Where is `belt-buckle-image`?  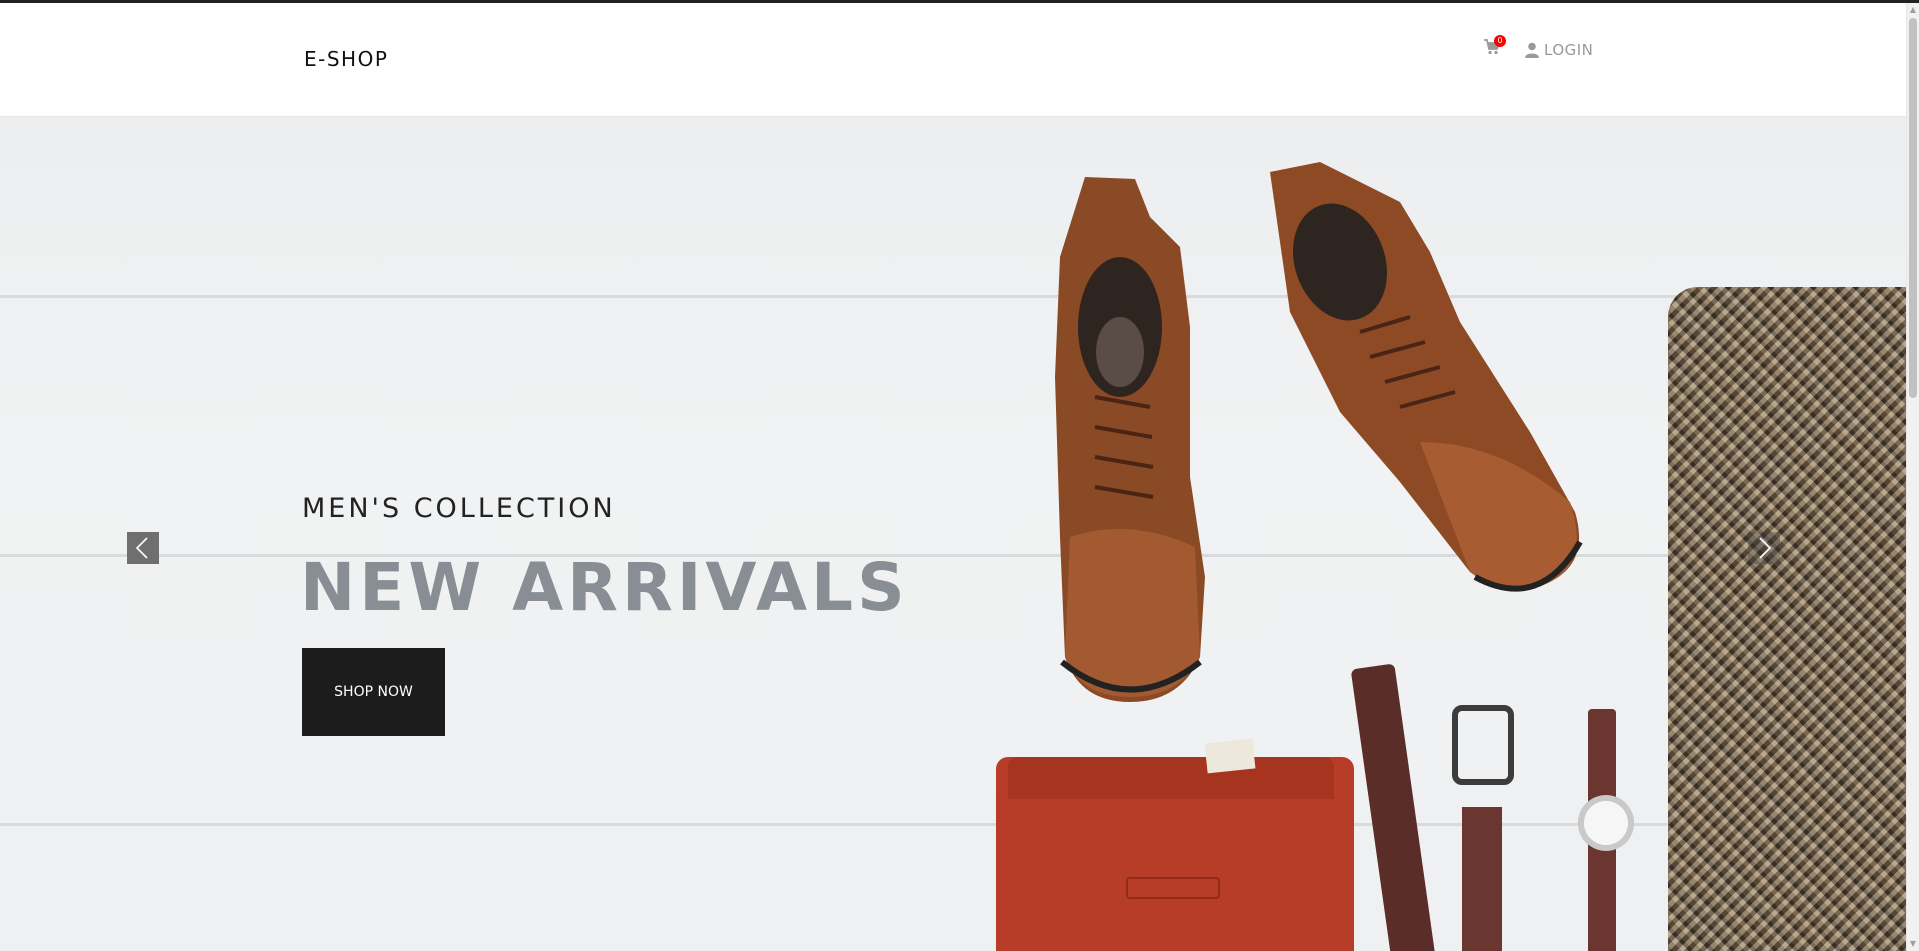 belt-buckle-image is located at coordinates (1483, 745).